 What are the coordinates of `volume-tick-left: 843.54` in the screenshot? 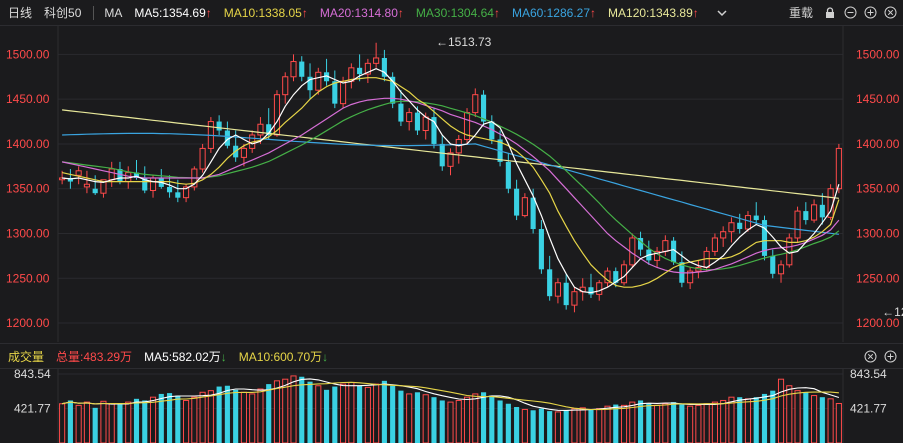 It's located at (32, 374).